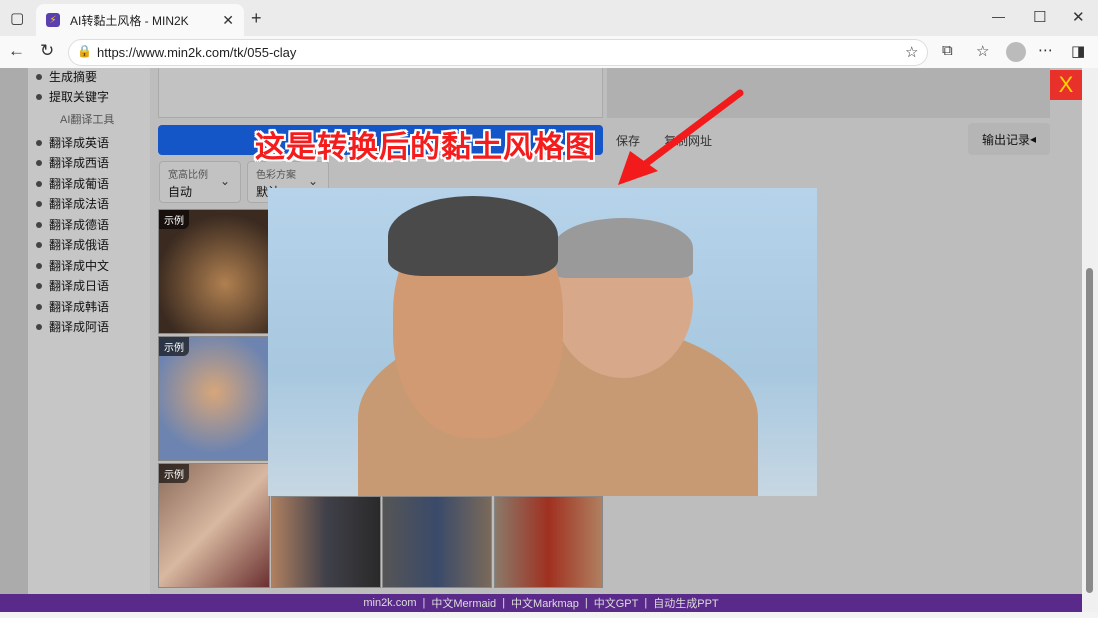  I want to click on minimize-icon: —, so click(998, 16).